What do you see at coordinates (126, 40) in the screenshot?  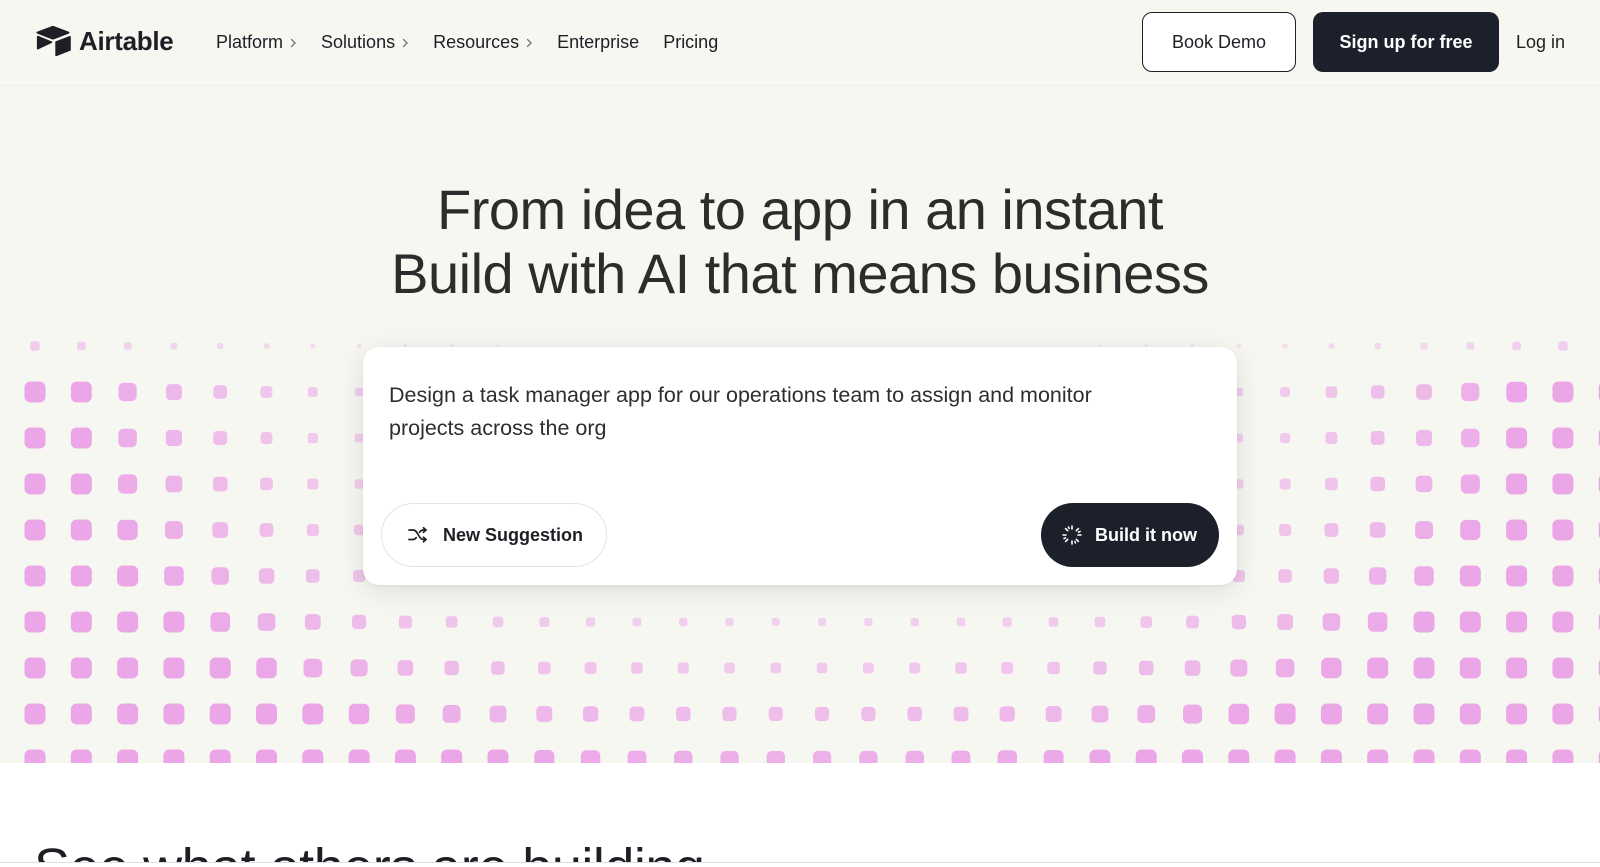 I see `logo-wordmark: Airtable` at bounding box center [126, 40].